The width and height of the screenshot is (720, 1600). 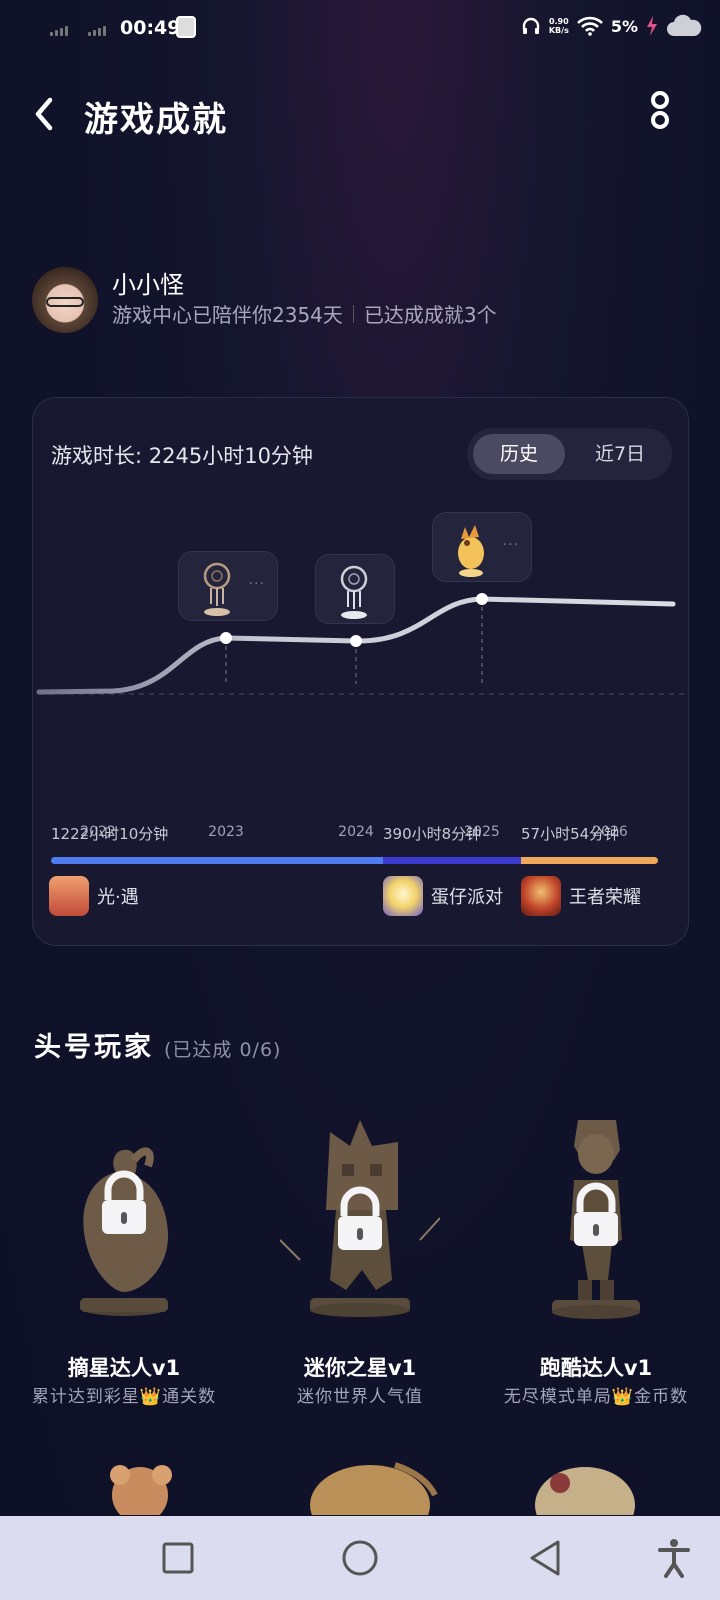 I want to click on milestone-bubble-2024, so click(x=355, y=589).